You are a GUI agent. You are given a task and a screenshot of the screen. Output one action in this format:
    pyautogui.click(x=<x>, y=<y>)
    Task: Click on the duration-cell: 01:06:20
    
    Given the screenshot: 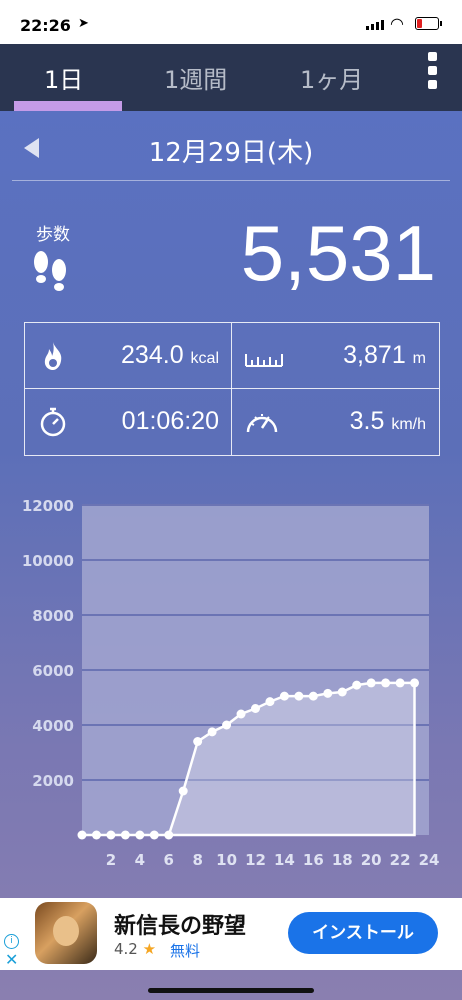 What is the action you would take?
    pyautogui.click(x=128, y=421)
    